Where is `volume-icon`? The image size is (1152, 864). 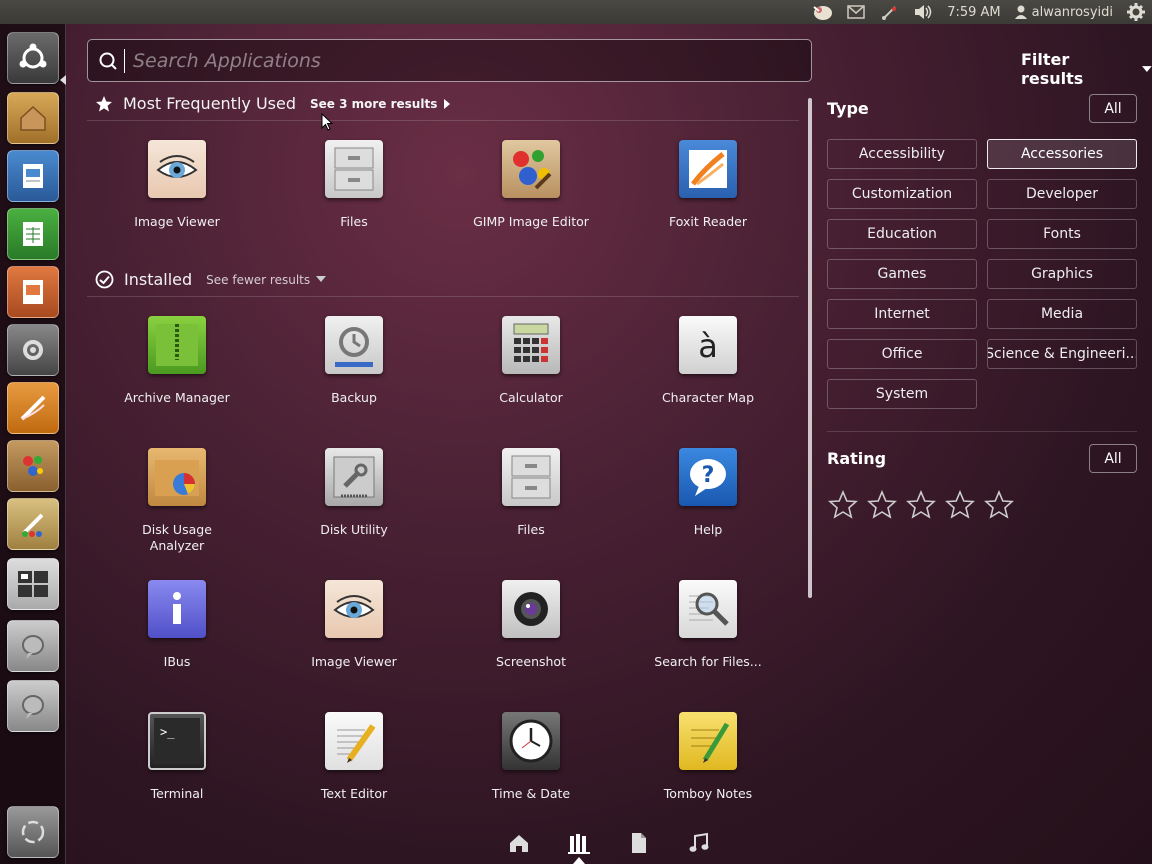 volume-icon is located at coordinates (923, 12).